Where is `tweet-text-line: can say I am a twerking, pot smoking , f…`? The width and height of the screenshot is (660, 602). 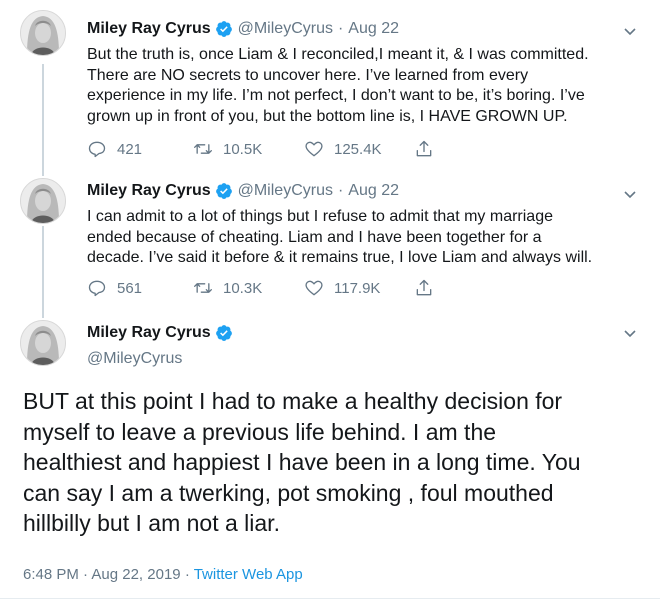
tweet-text-line: can say I am a twerking, pot smoking , f… is located at coordinates (288, 492).